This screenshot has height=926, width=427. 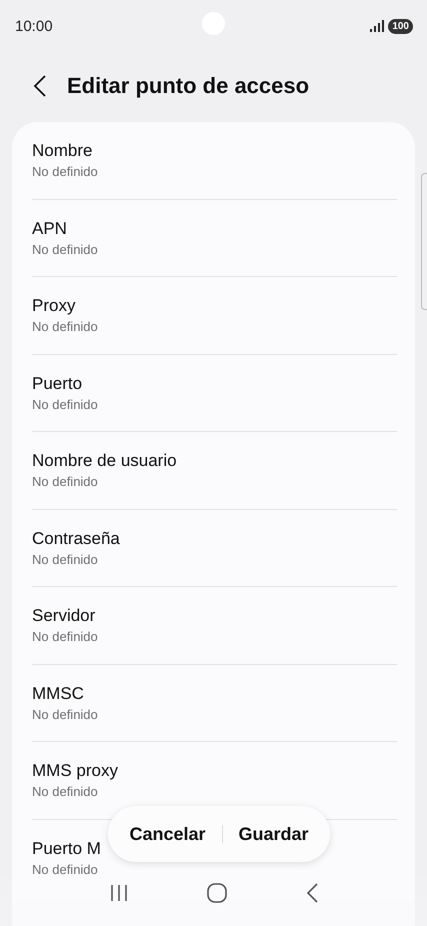 I want to click on signal-icon, so click(x=377, y=26).